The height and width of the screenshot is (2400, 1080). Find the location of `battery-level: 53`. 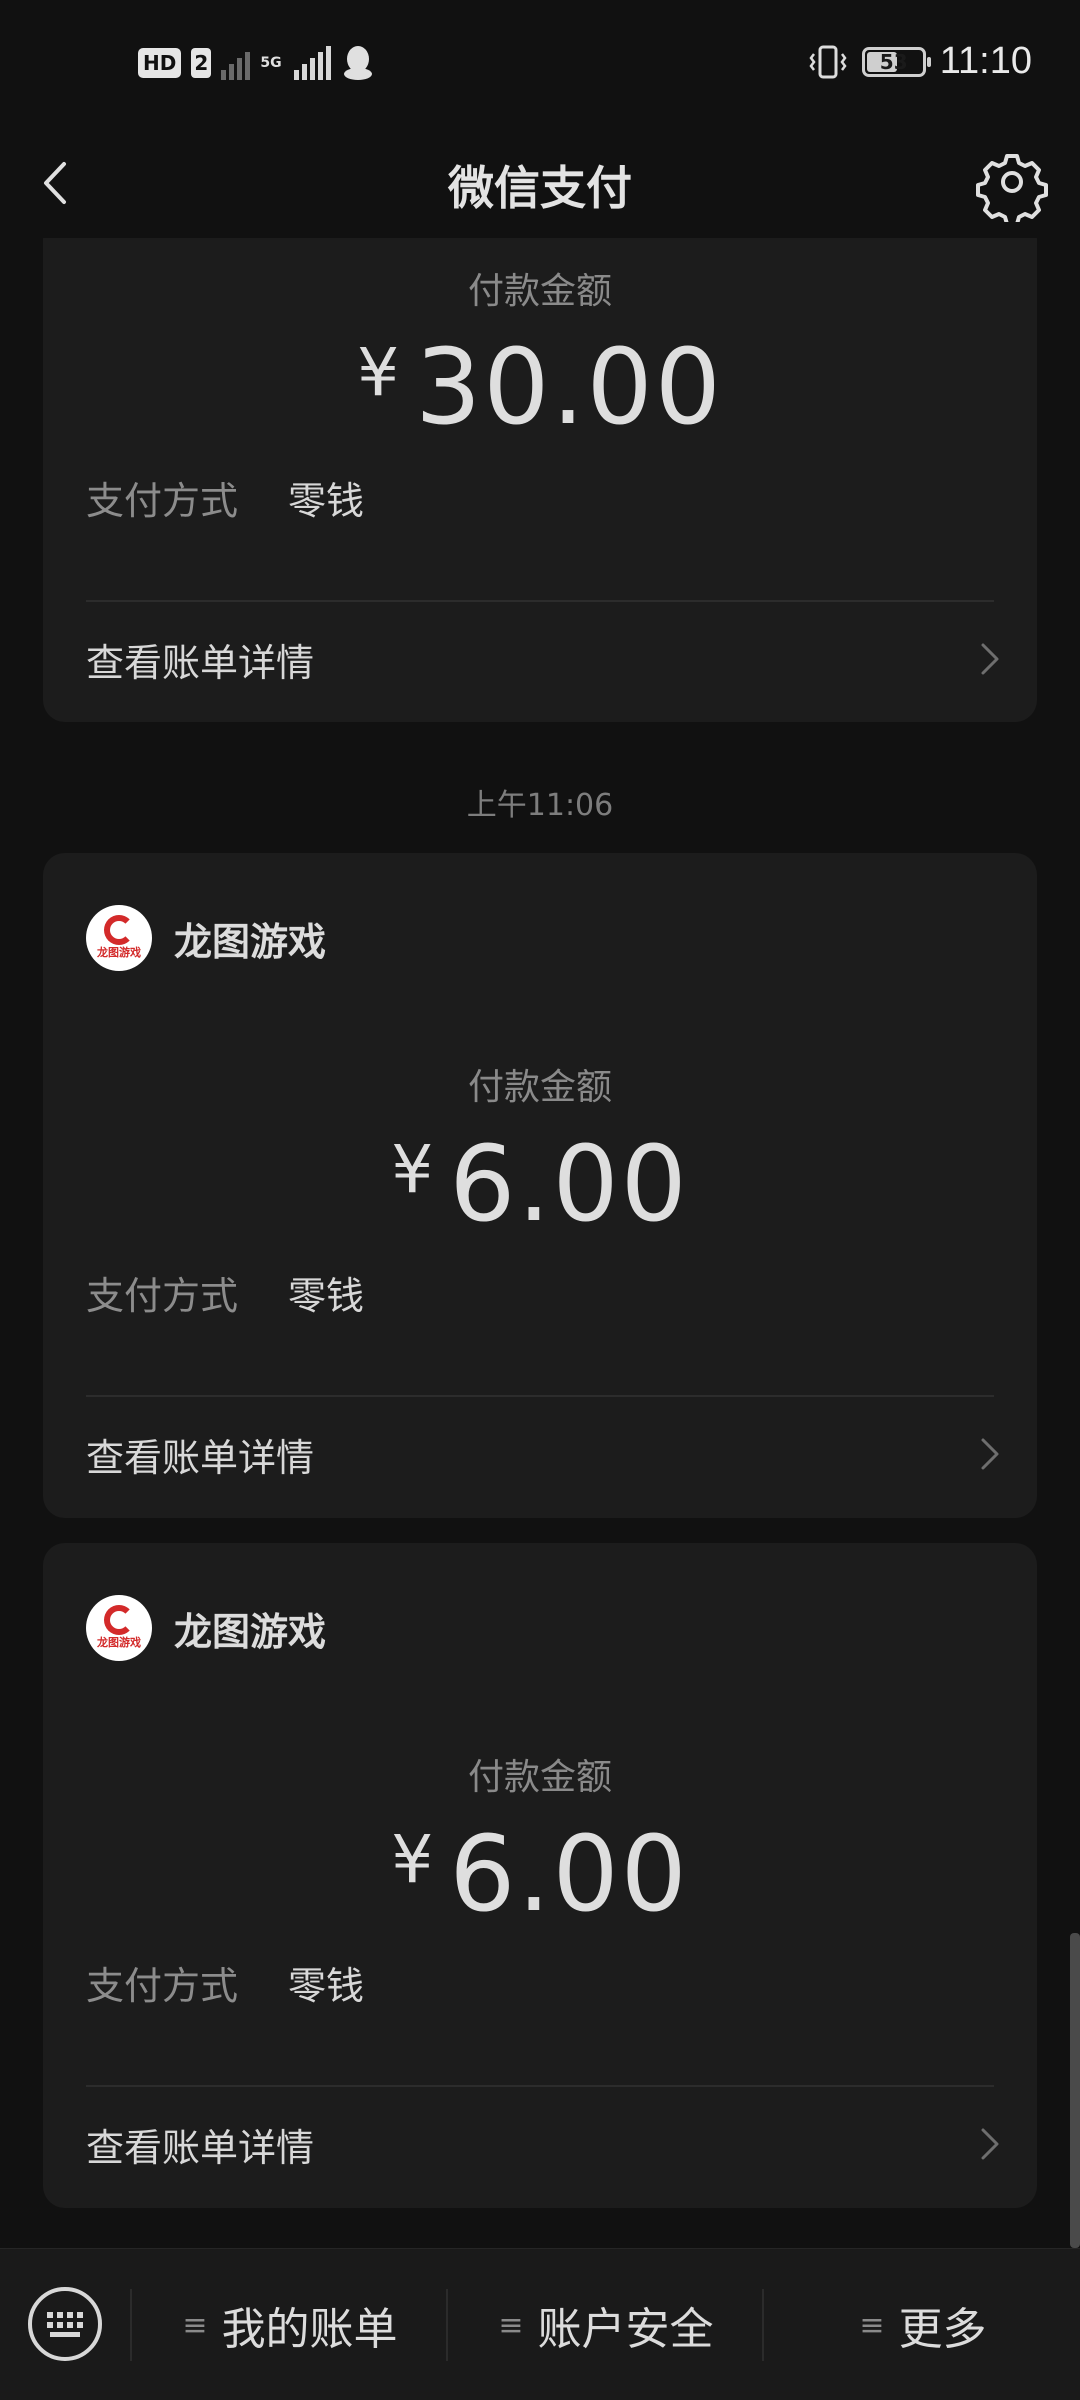

battery-level: 53 is located at coordinates (893, 61).